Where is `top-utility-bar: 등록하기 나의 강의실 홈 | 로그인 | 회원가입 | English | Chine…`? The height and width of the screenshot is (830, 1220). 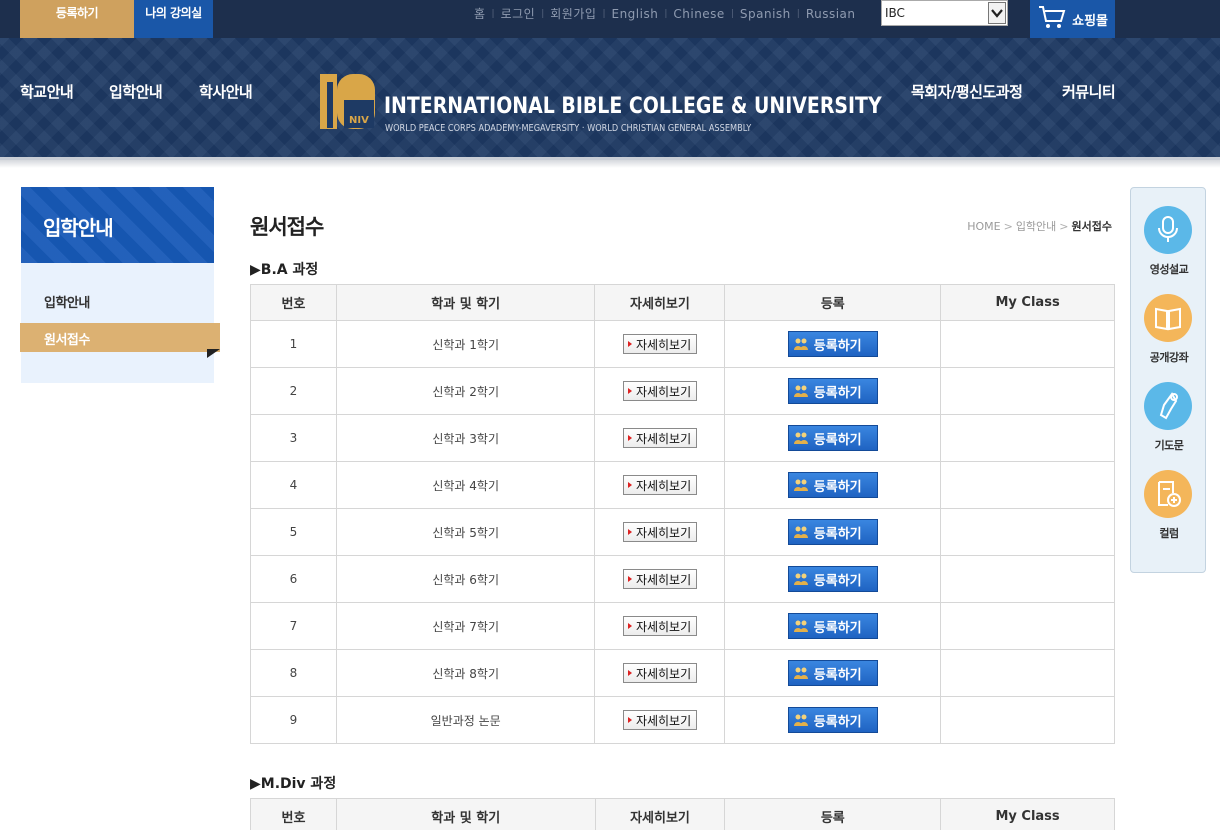 top-utility-bar: 등록하기 나의 강의실 홈 | 로그인 | 회원가입 | English | Chine… is located at coordinates (610, 19).